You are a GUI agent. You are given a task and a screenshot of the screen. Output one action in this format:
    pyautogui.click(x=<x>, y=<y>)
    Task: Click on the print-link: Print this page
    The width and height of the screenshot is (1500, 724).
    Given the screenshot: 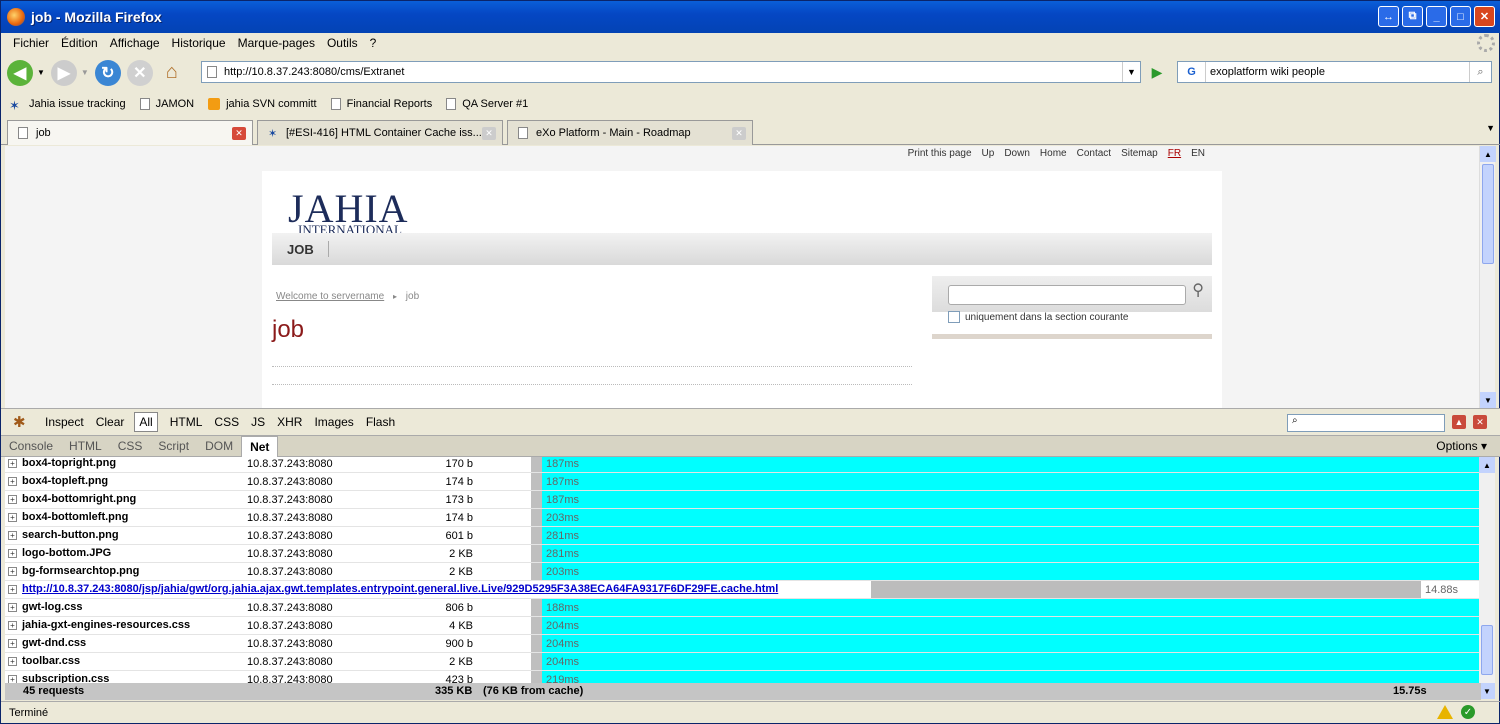 What is the action you would take?
    pyautogui.click(x=940, y=153)
    